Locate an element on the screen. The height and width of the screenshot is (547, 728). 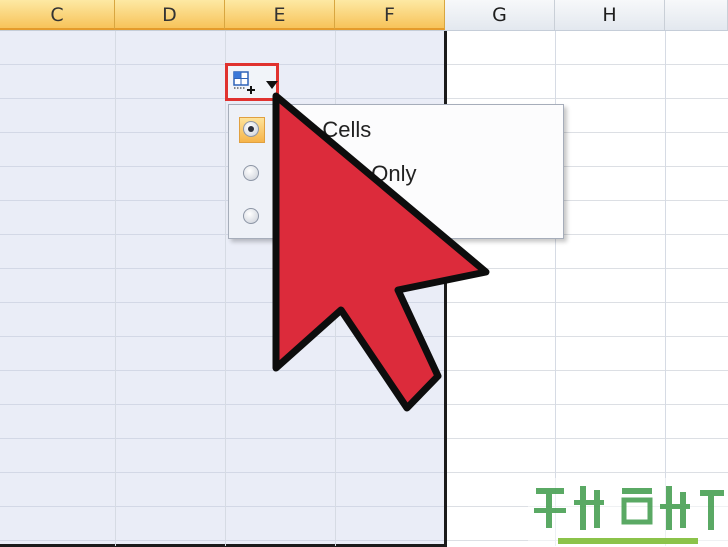
column-header-g: G is located at coordinates (500, 15).